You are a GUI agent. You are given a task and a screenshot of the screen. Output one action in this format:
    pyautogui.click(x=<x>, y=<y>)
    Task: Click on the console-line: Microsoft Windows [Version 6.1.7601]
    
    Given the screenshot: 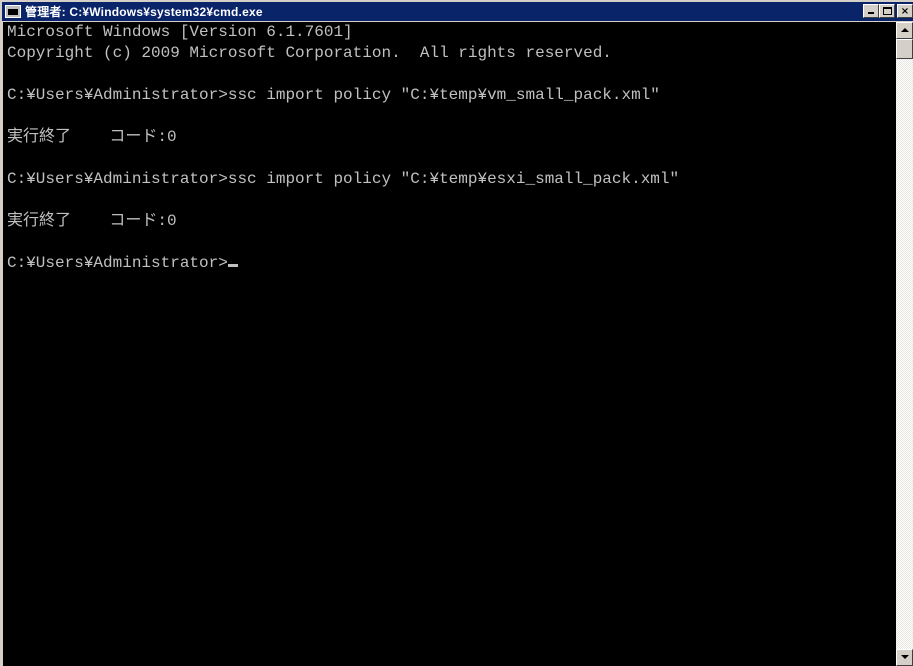 What is the action you would take?
    pyautogui.click(x=180, y=32)
    